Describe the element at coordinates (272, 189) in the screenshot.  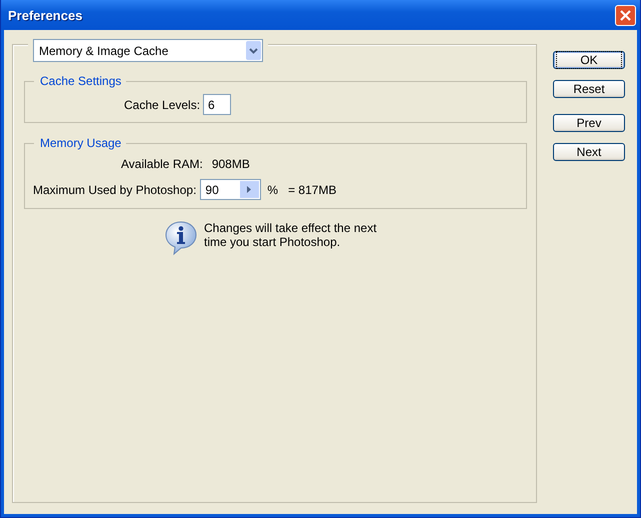
I see `percent-unit: %` at that location.